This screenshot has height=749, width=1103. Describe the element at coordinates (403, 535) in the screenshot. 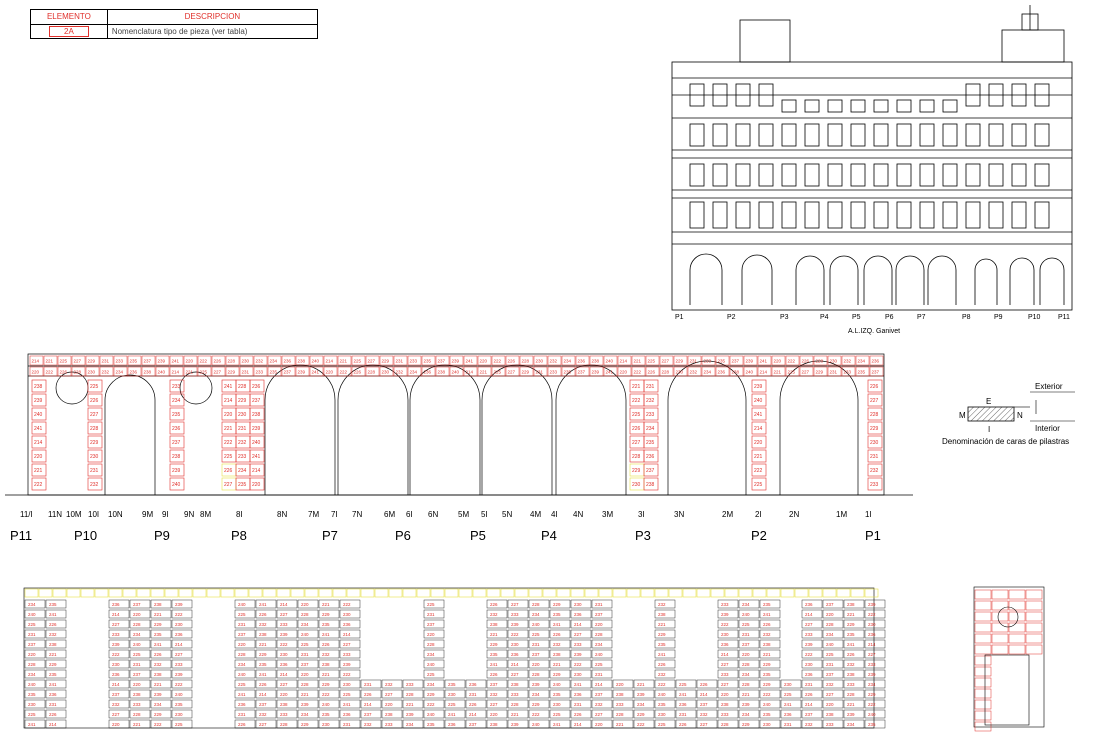

I see `pier-name: P6` at that location.